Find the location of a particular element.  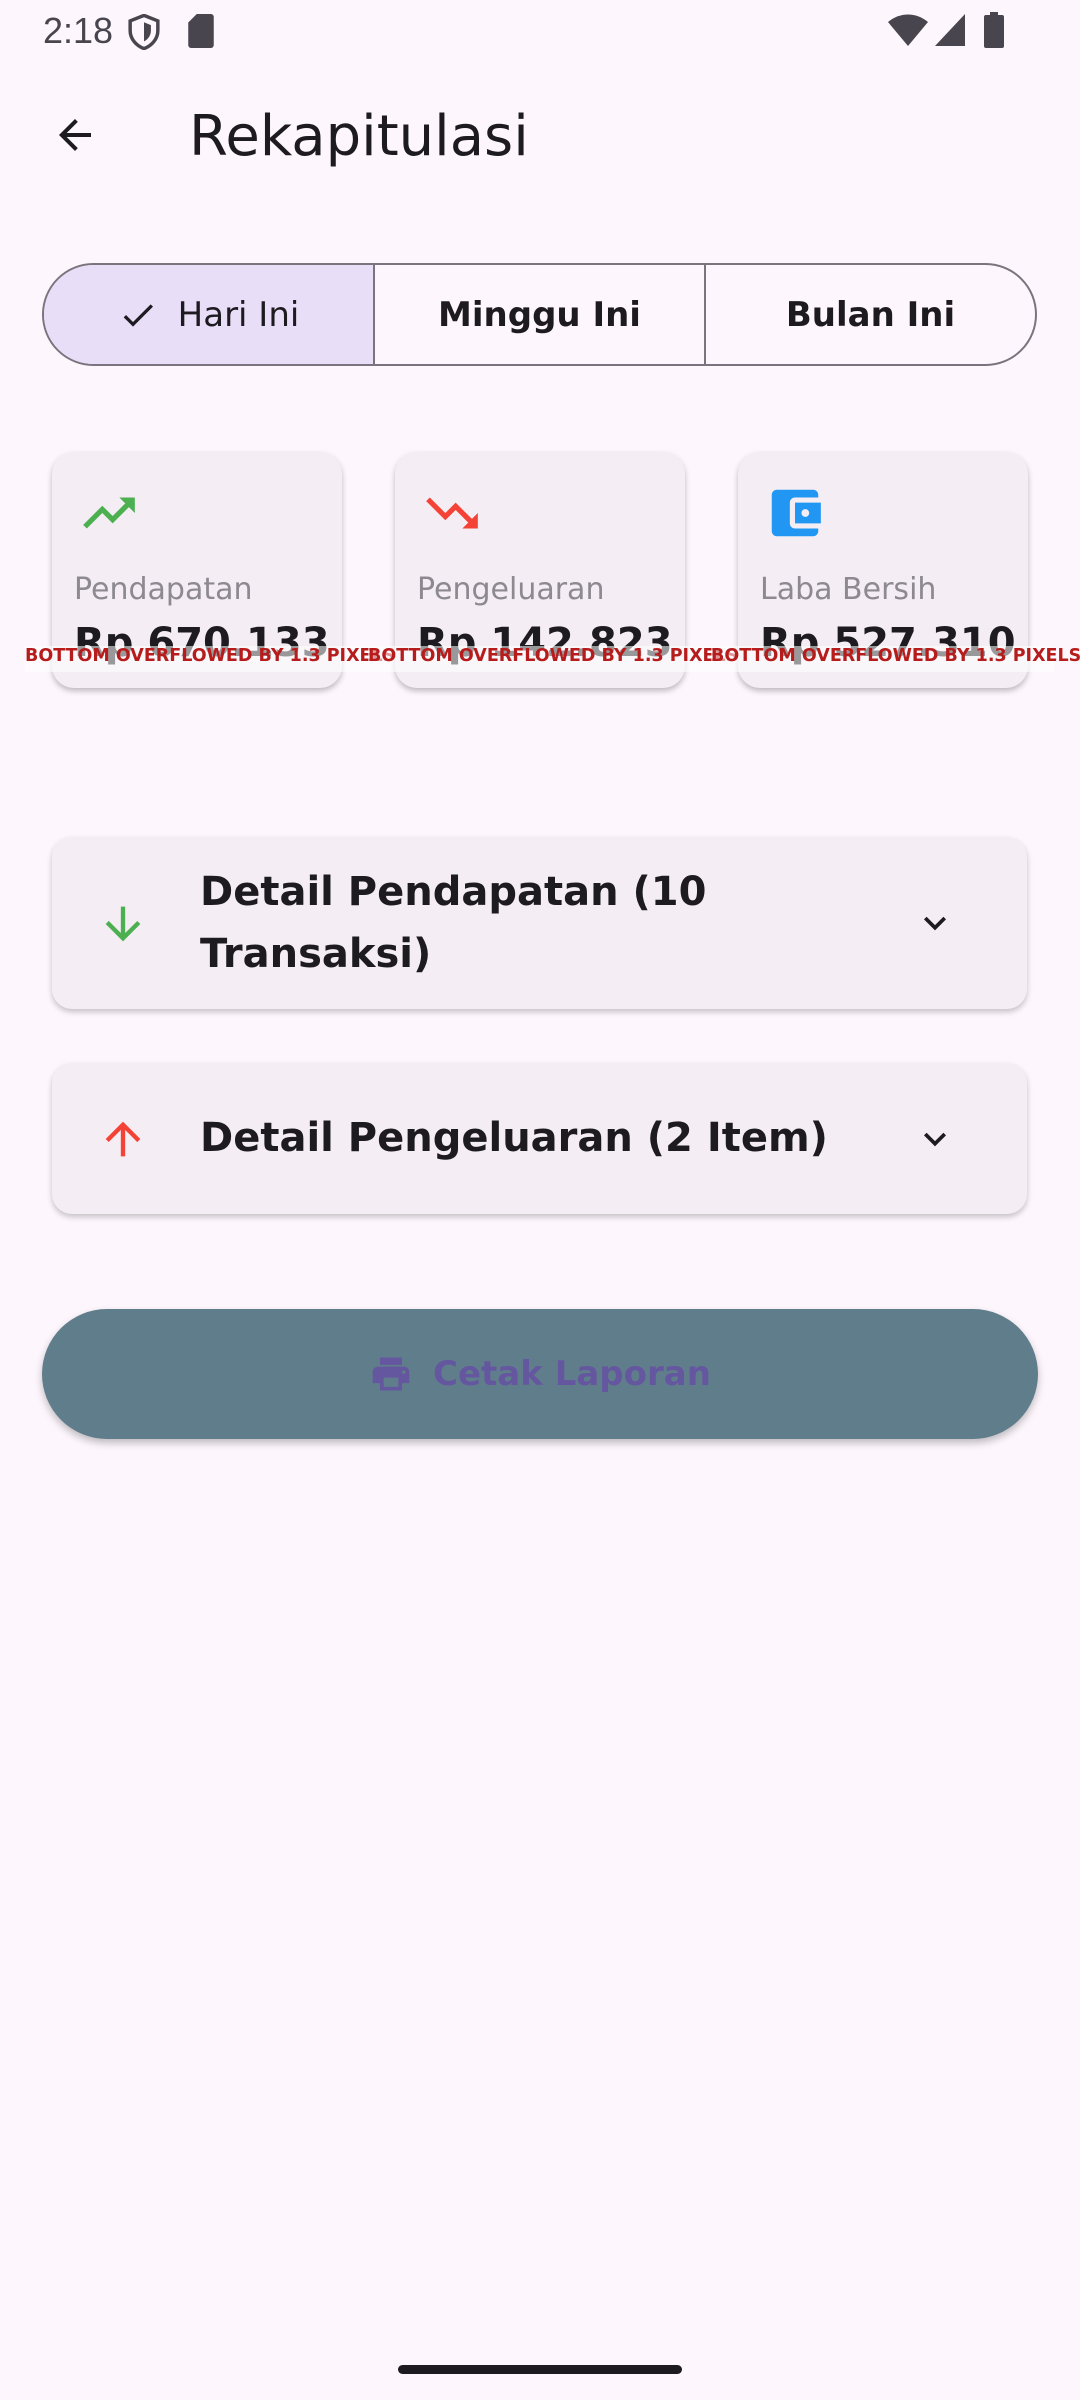

status-bar: 2:18 is located at coordinates (540, 31).